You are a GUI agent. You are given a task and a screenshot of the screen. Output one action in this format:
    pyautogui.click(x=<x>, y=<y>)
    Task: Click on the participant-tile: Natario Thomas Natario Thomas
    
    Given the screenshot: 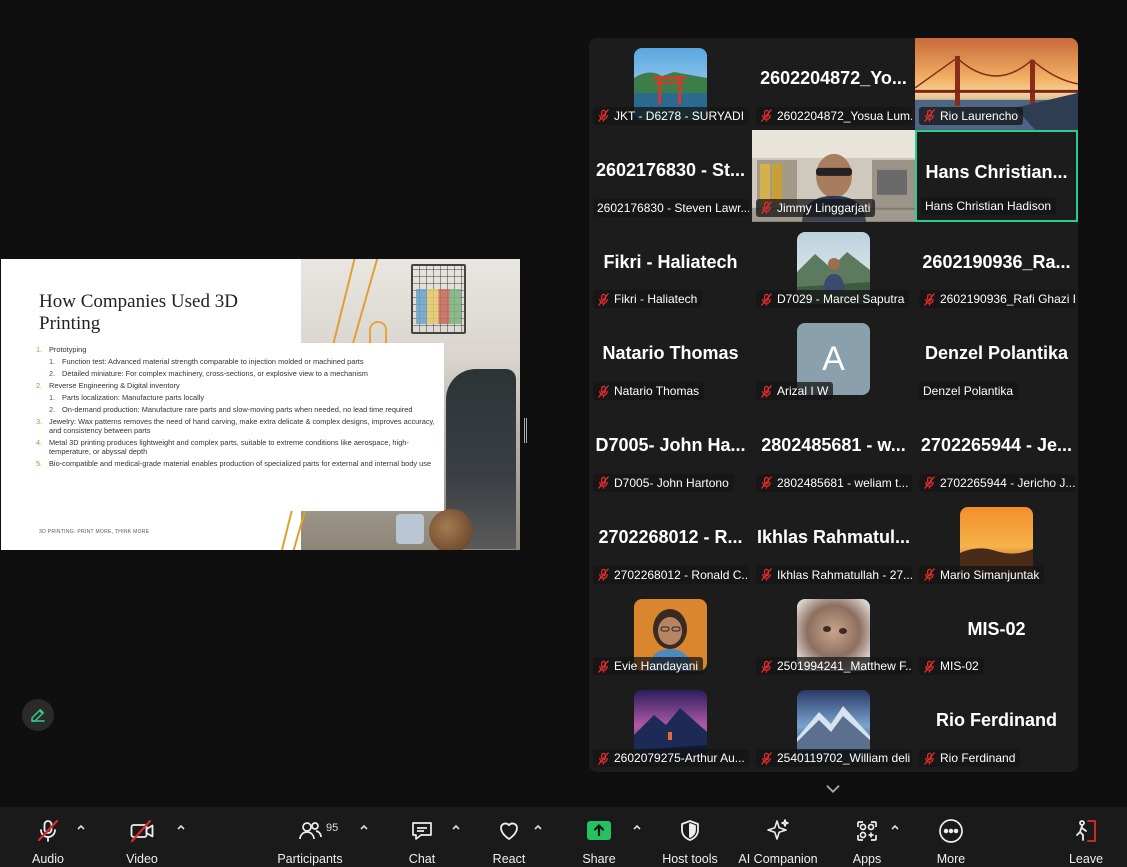 What is the action you would take?
    pyautogui.click(x=670, y=359)
    